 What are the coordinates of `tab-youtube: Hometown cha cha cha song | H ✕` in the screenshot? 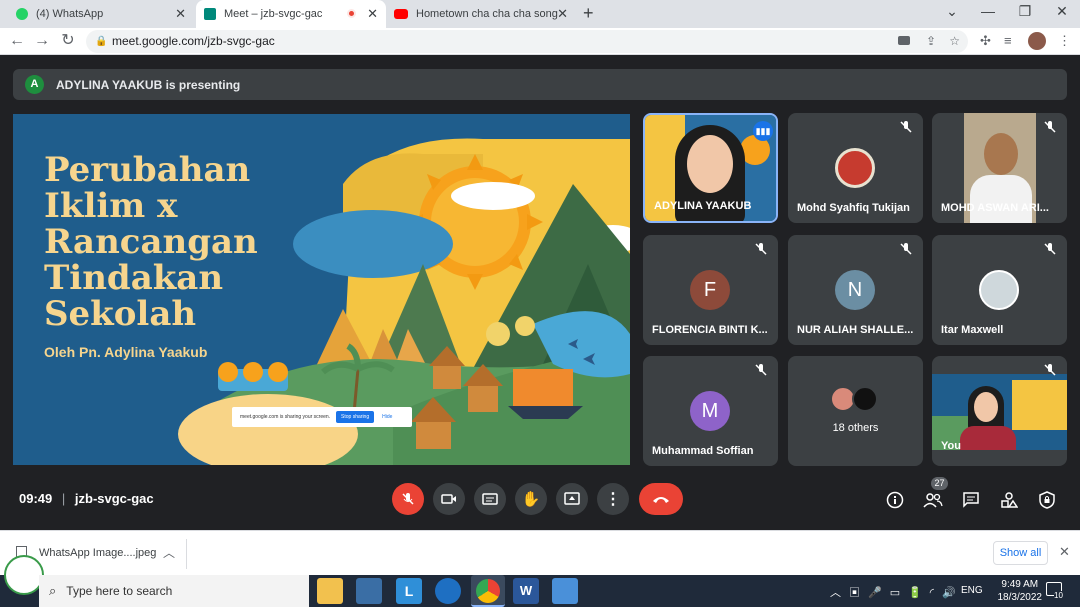 It's located at (481, 14).